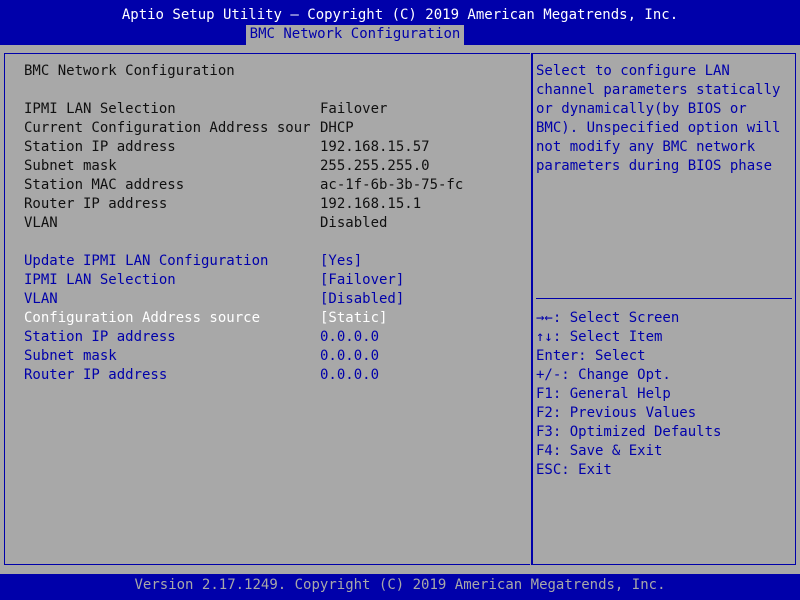 This screenshot has width=800, height=600. Describe the element at coordinates (95, 375) in the screenshot. I see `setting-router-ip: Router IP address` at that location.